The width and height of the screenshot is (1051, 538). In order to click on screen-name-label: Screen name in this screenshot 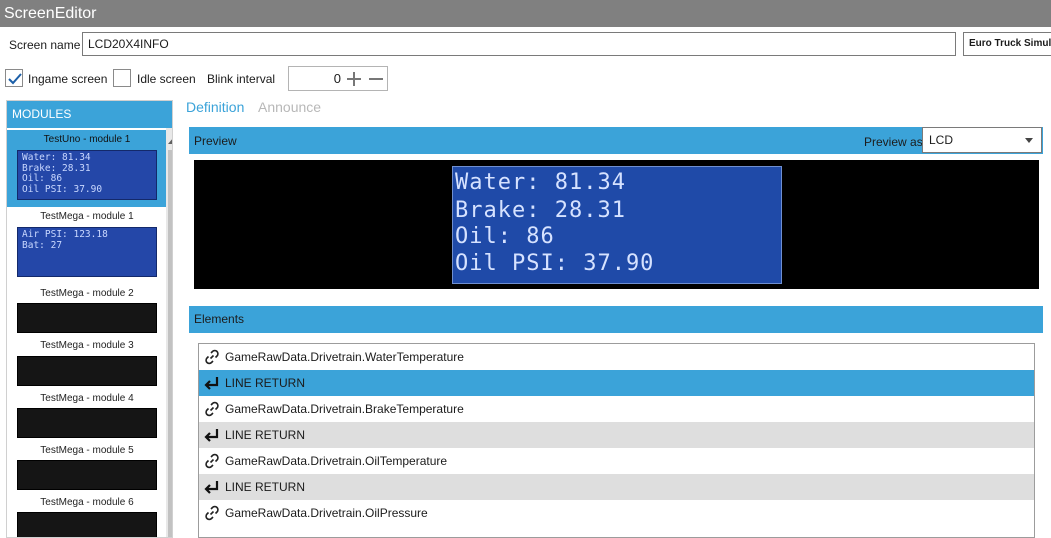, I will do `click(45, 45)`.